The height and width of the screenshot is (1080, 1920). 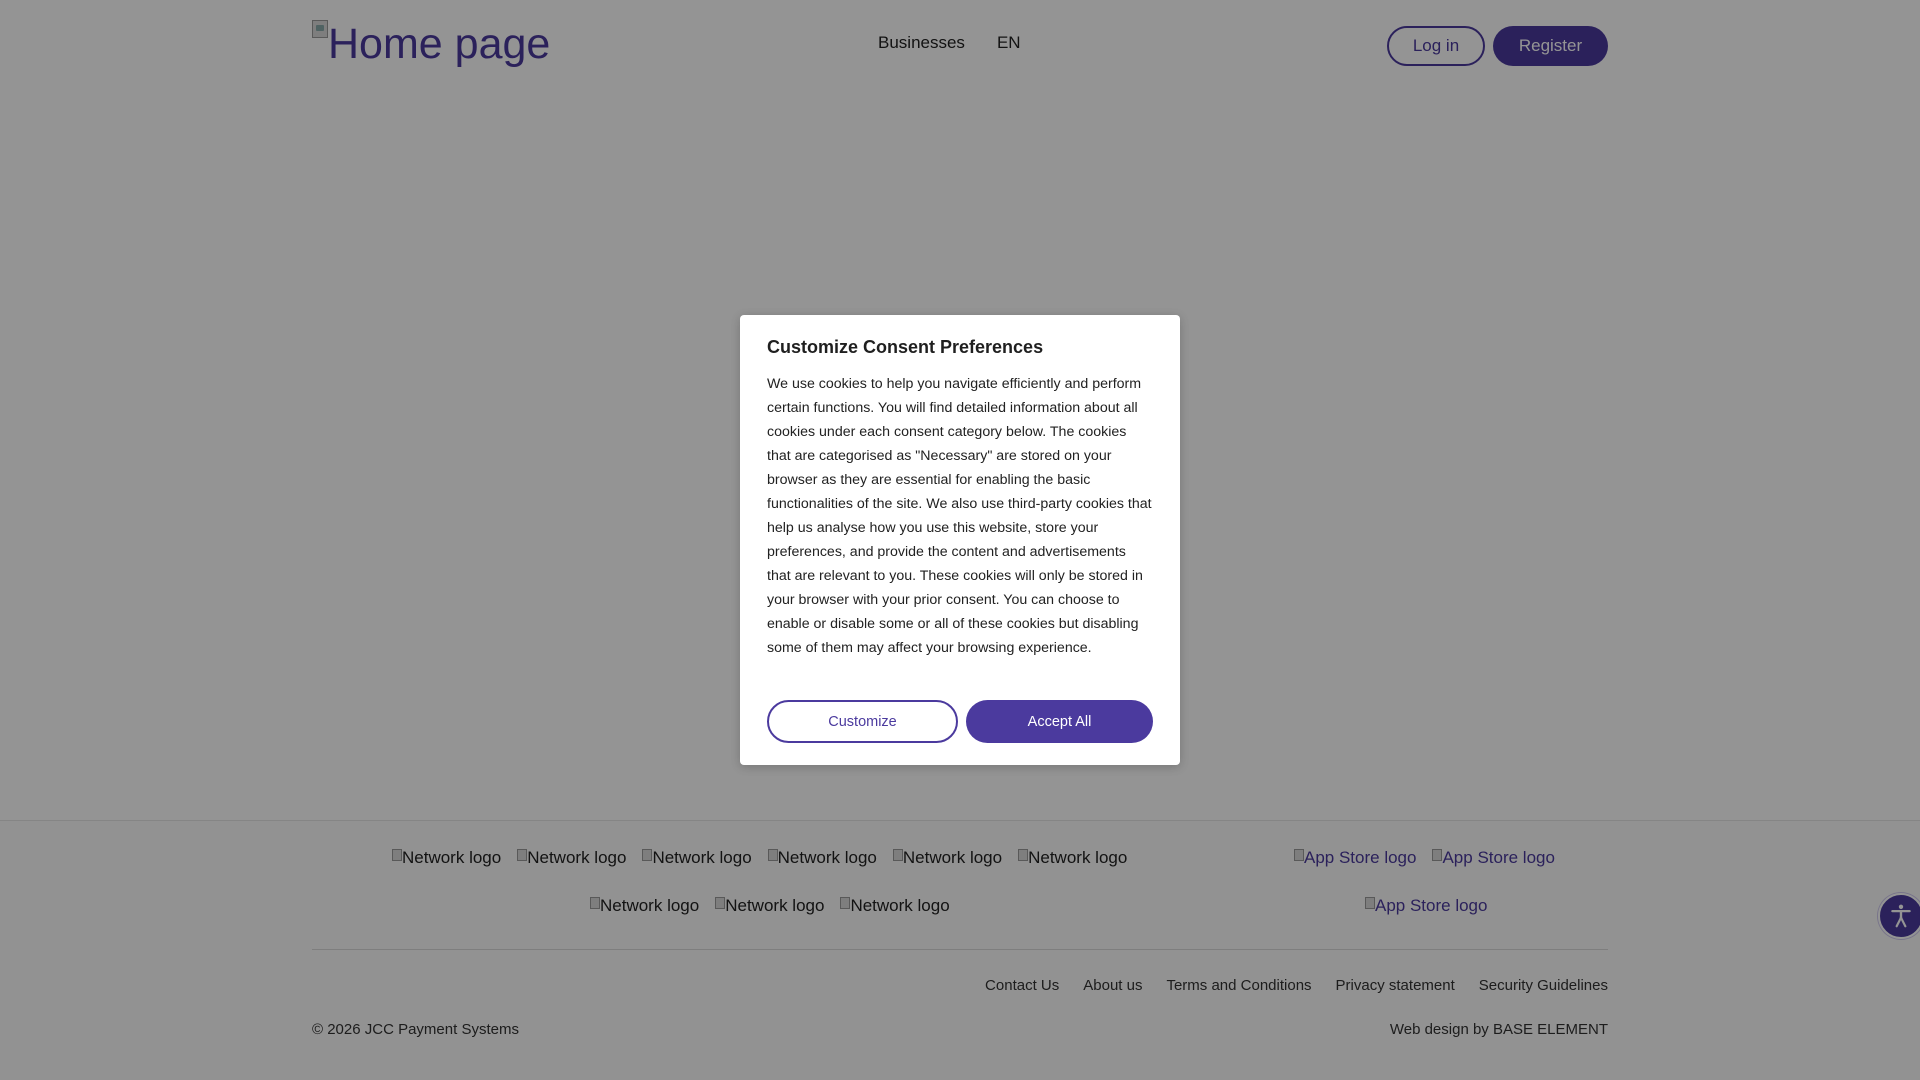 I want to click on customize-button: Customize, so click(x=862, y=721).